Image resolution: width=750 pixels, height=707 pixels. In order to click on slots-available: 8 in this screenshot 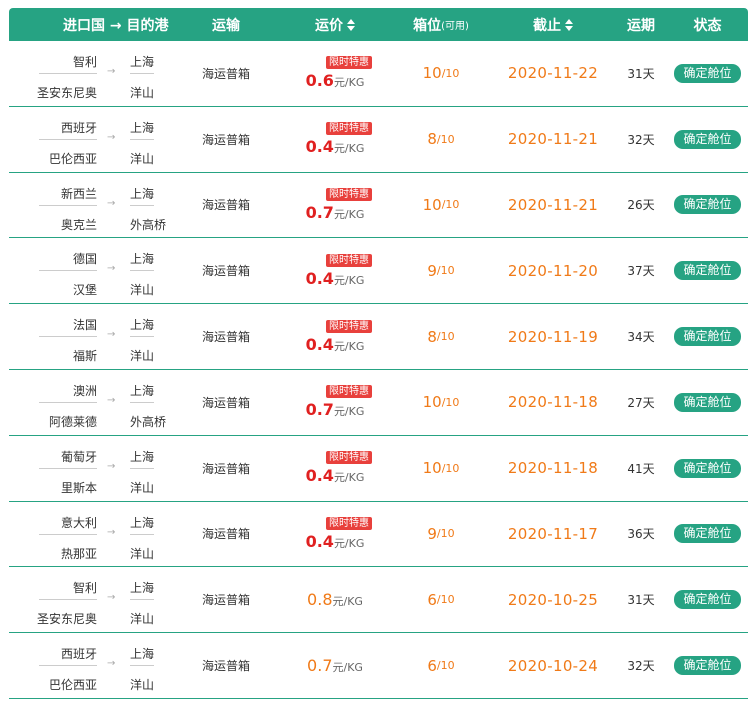, I will do `click(432, 139)`.